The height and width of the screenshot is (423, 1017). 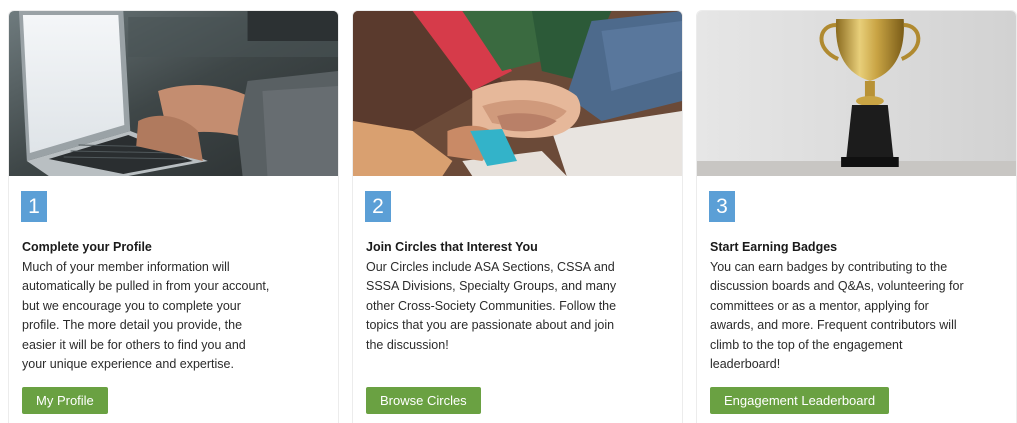 I want to click on trophy-photo, so click(x=856, y=93).